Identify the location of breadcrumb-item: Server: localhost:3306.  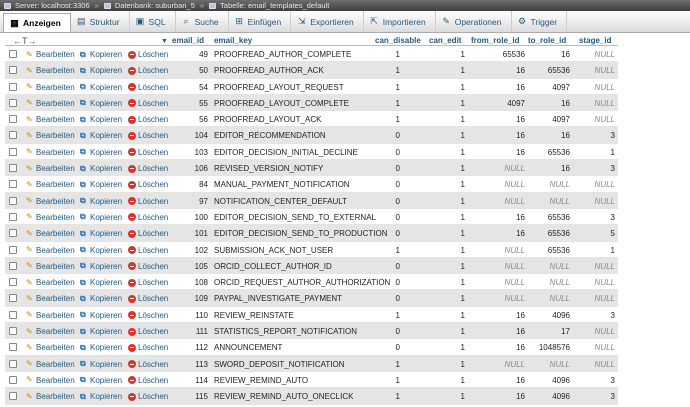
(47, 5).